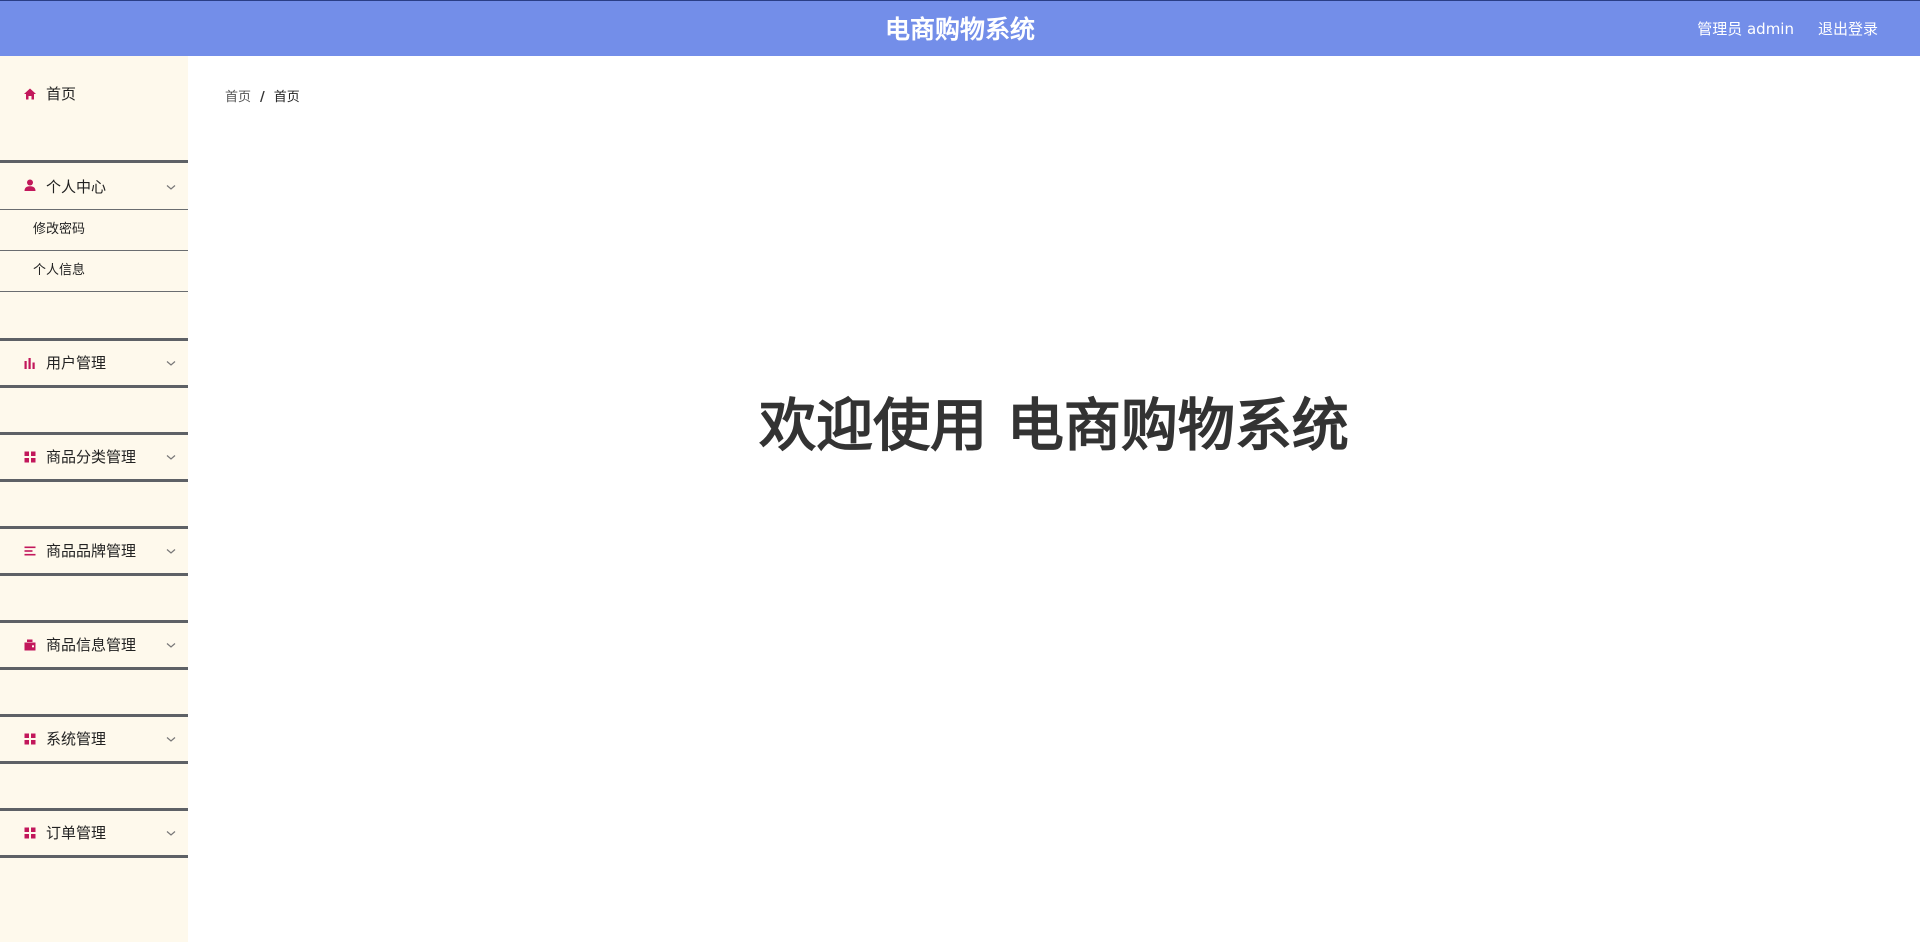 The width and height of the screenshot is (1920, 942). What do you see at coordinates (61, 94) in the screenshot?
I see `sidebar-item-label: 首页` at bounding box center [61, 94].